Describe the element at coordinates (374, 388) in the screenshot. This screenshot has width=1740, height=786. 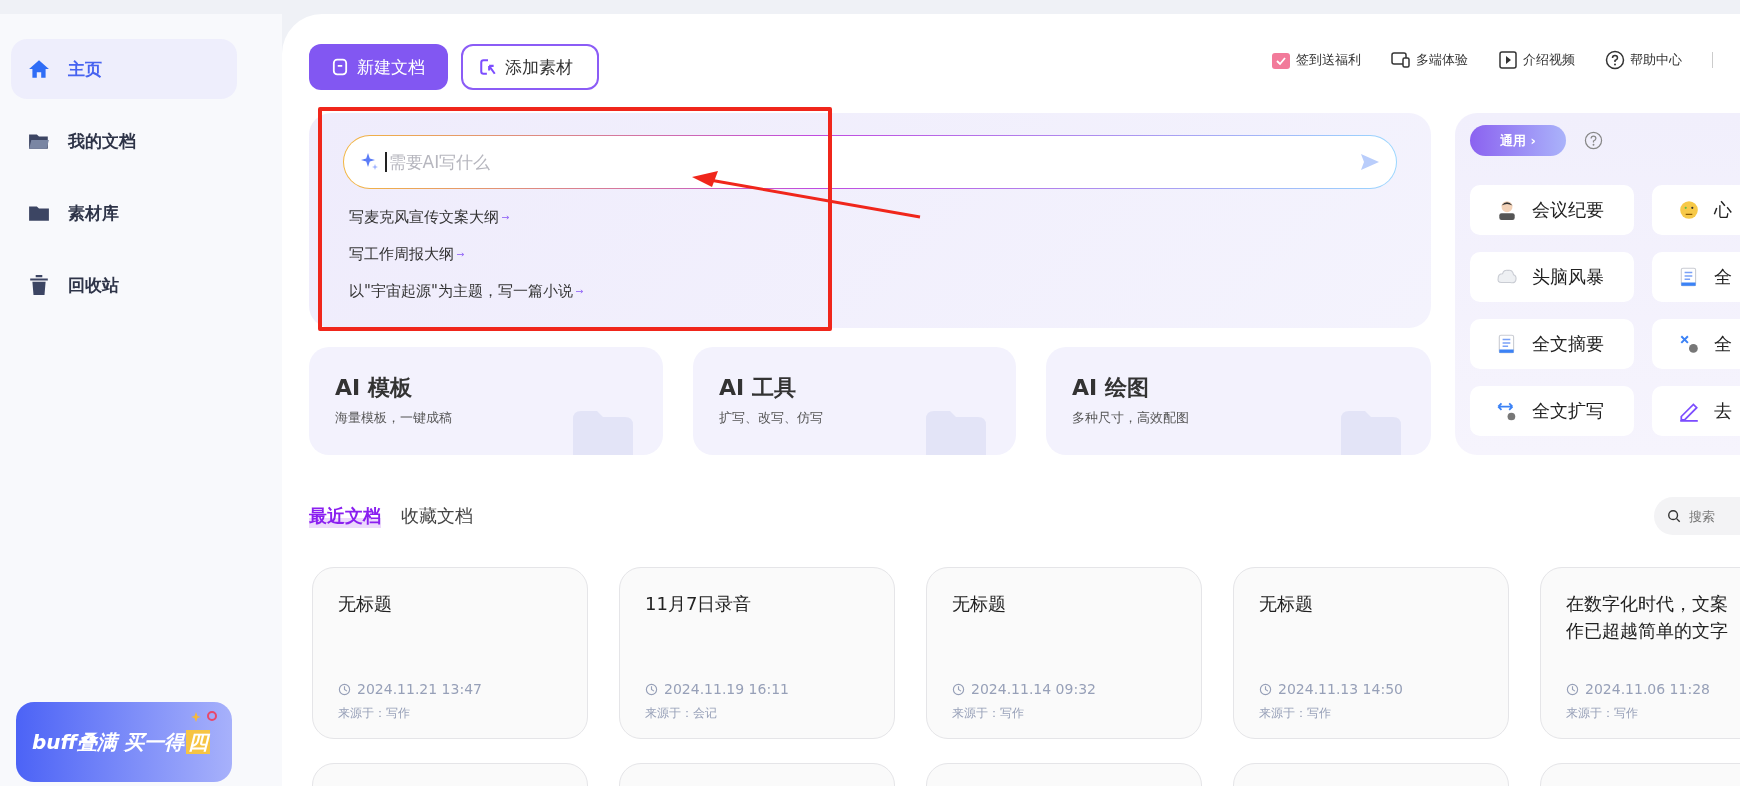
I see `feature-title: AI 模板` at that location.